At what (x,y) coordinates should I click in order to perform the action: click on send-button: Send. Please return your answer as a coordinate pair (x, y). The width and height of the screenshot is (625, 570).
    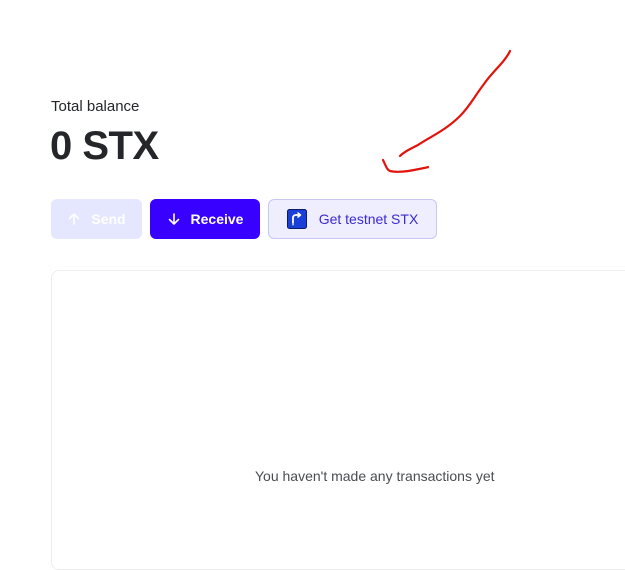
    Looking at the image, I should click on (96, 219).